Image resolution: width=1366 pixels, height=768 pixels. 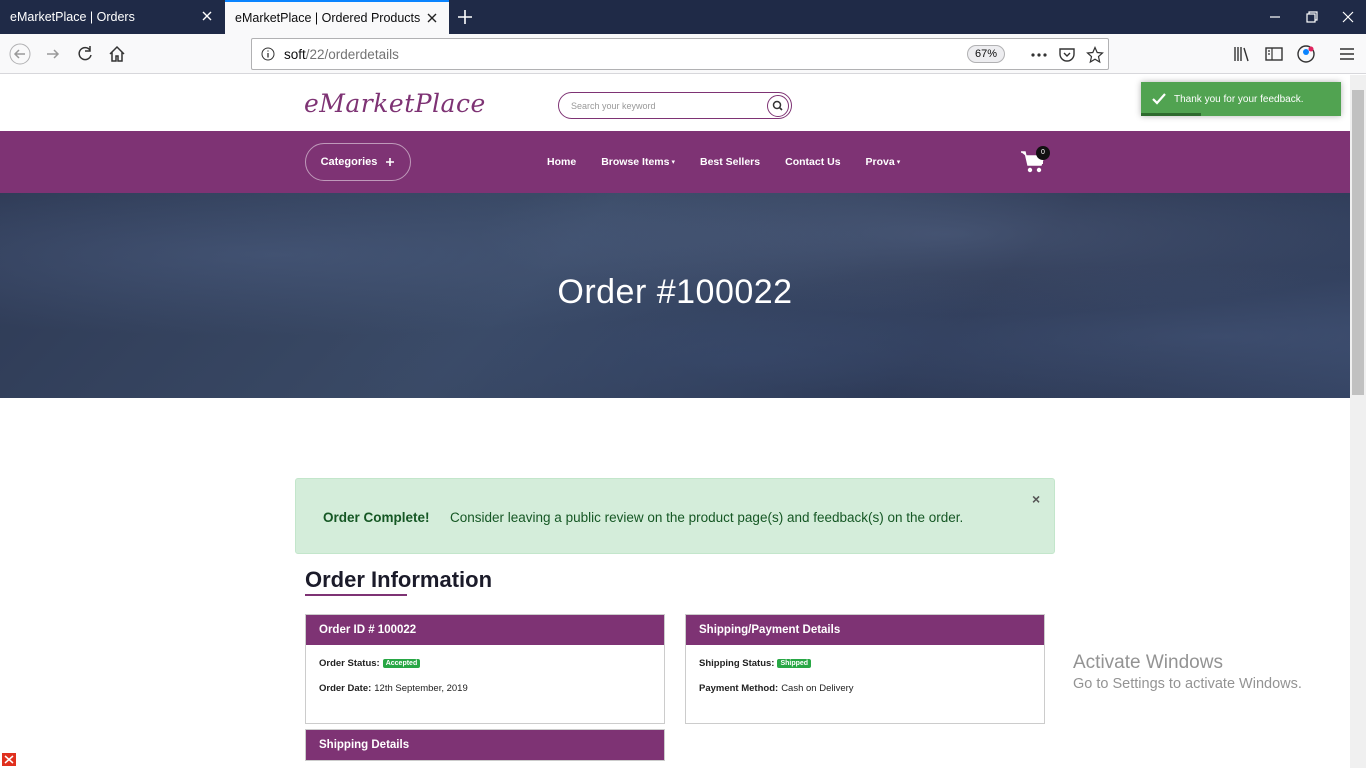 I want to click on watermark-line2: Go to Settings to activate Windows., so click(x=1187, y=684).